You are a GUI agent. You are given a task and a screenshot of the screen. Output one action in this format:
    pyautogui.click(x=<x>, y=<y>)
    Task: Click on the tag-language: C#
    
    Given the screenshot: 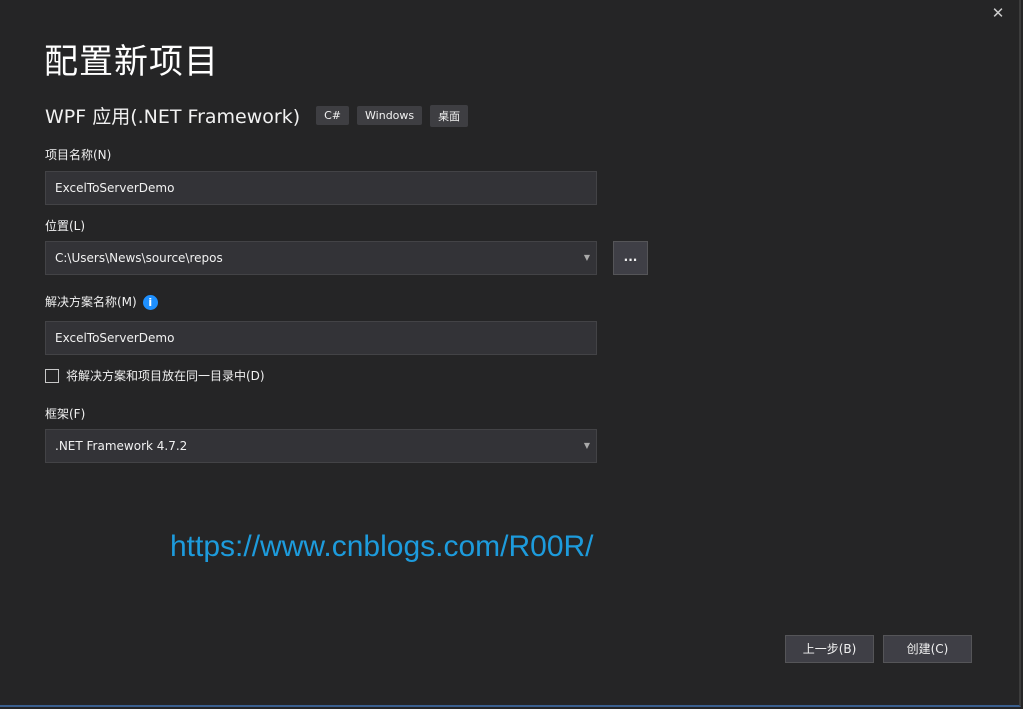 What is the action you would take?
    pyautogui.click(x=333, y=115)
    